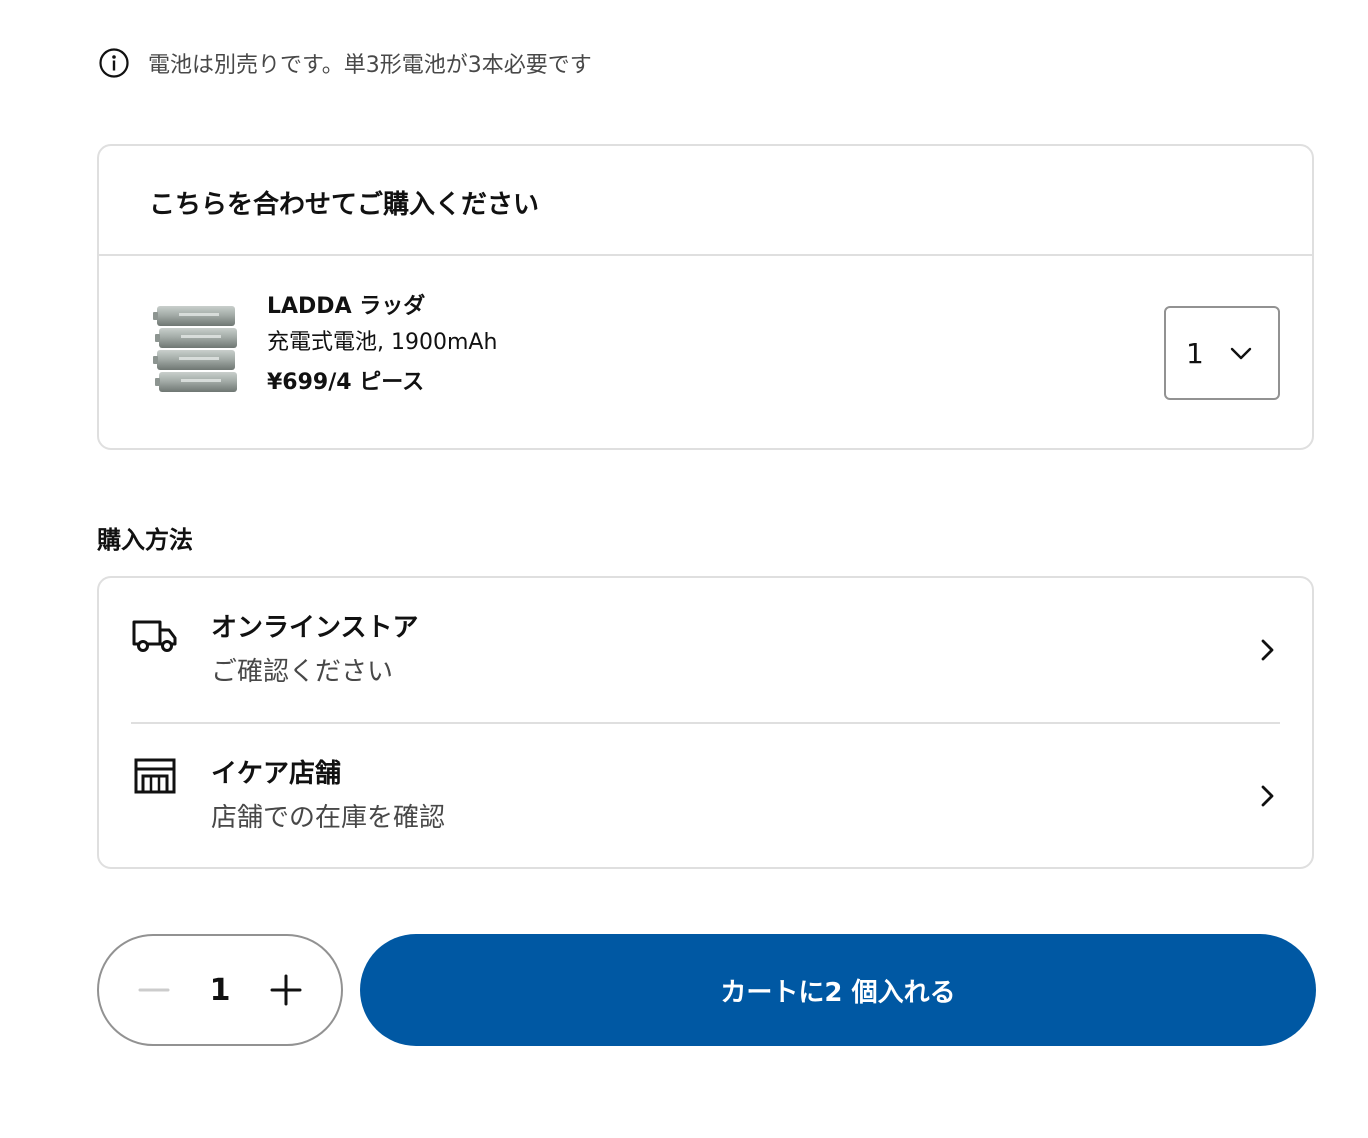  Describe the element at coordinates (155, 636) in the screenshot. I see `truck-icon` at that location.